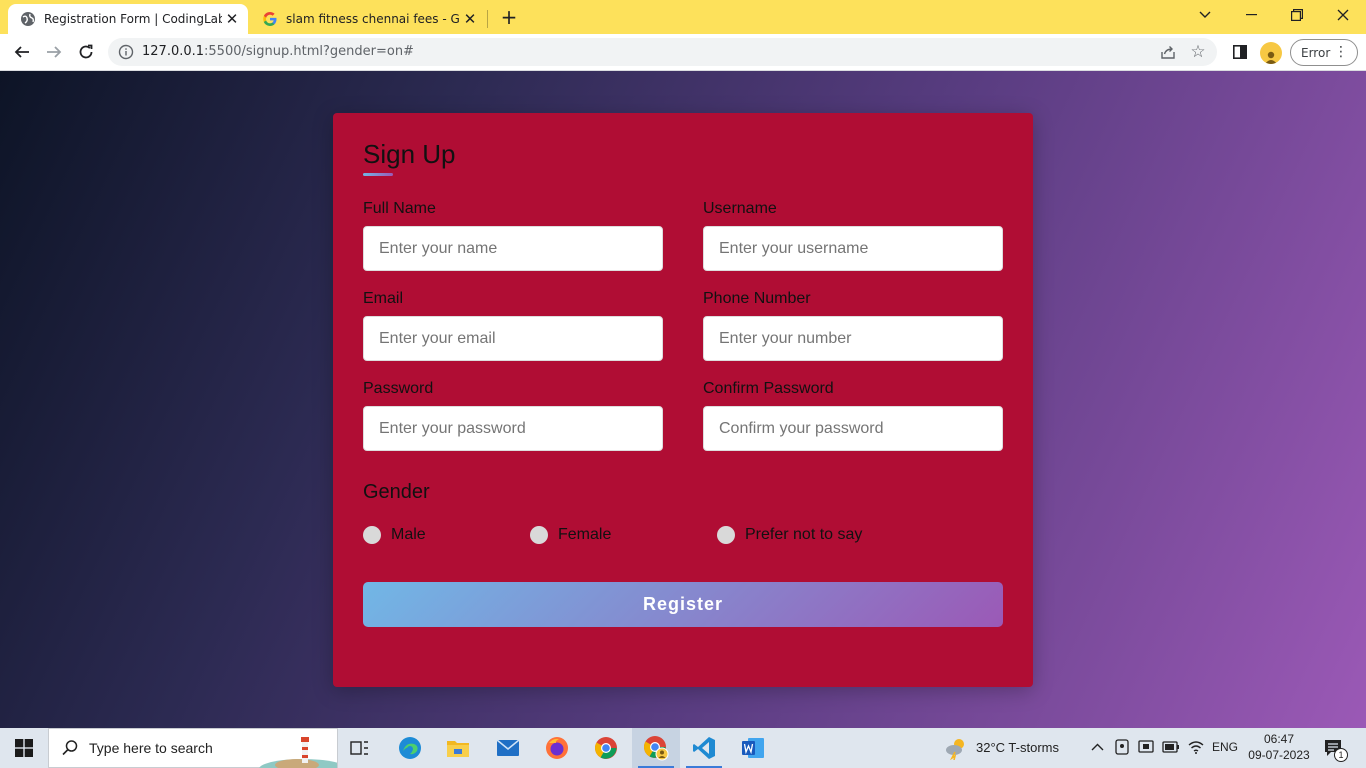 Image resolution: width=1366 pixels, height=768 pixels. I want to click on username-input, so click(853, 248).